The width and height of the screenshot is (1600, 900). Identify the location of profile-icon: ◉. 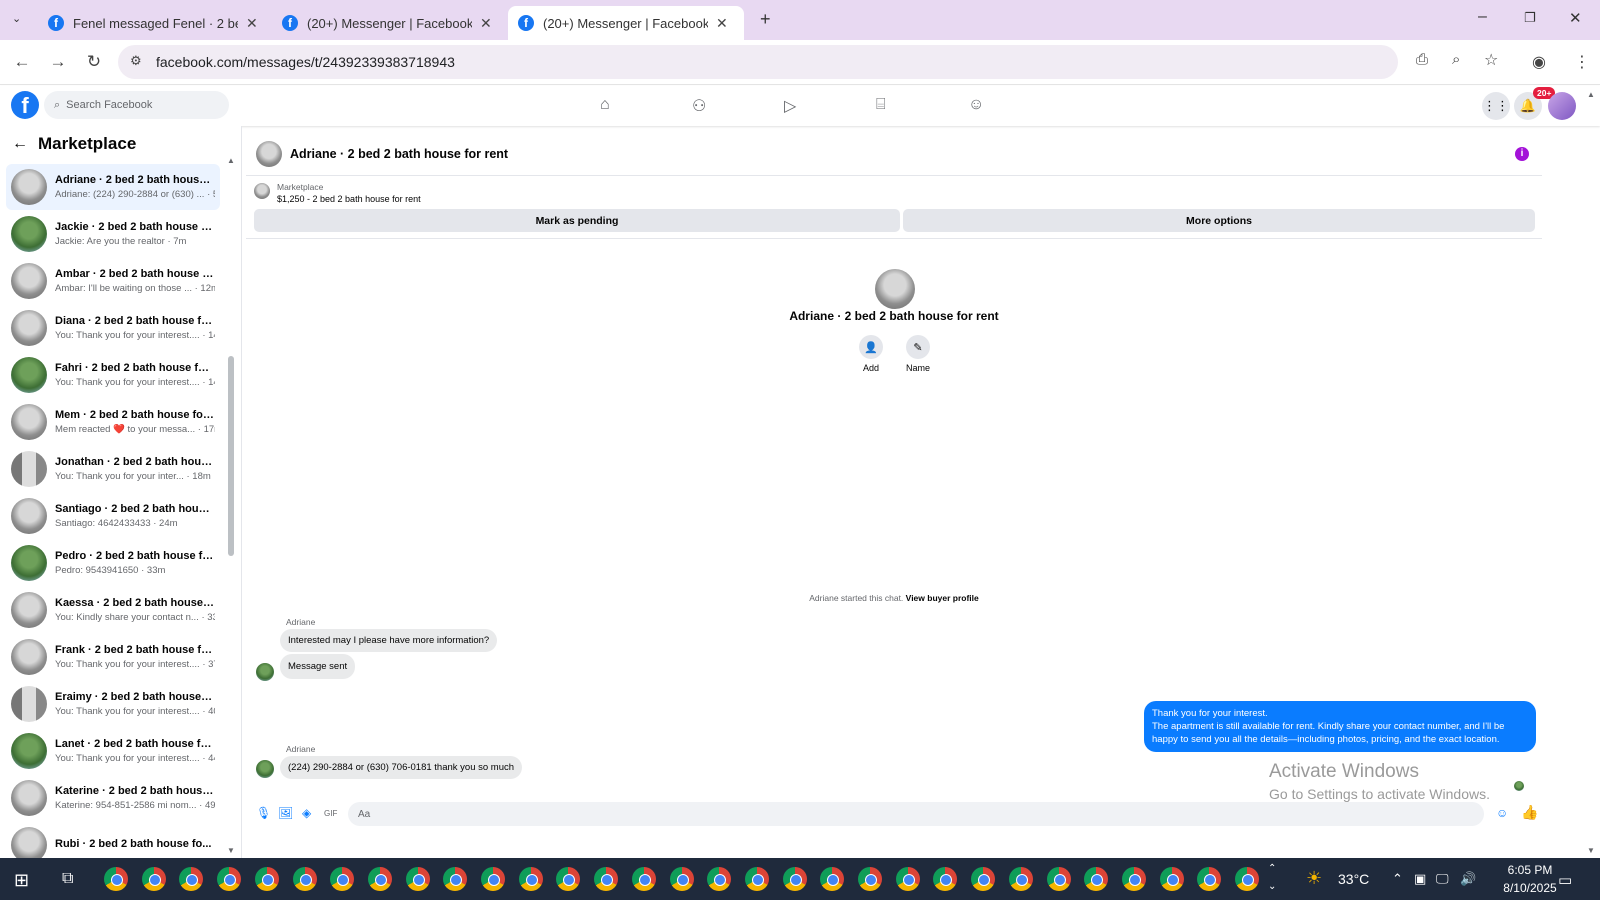
(1539, 62).